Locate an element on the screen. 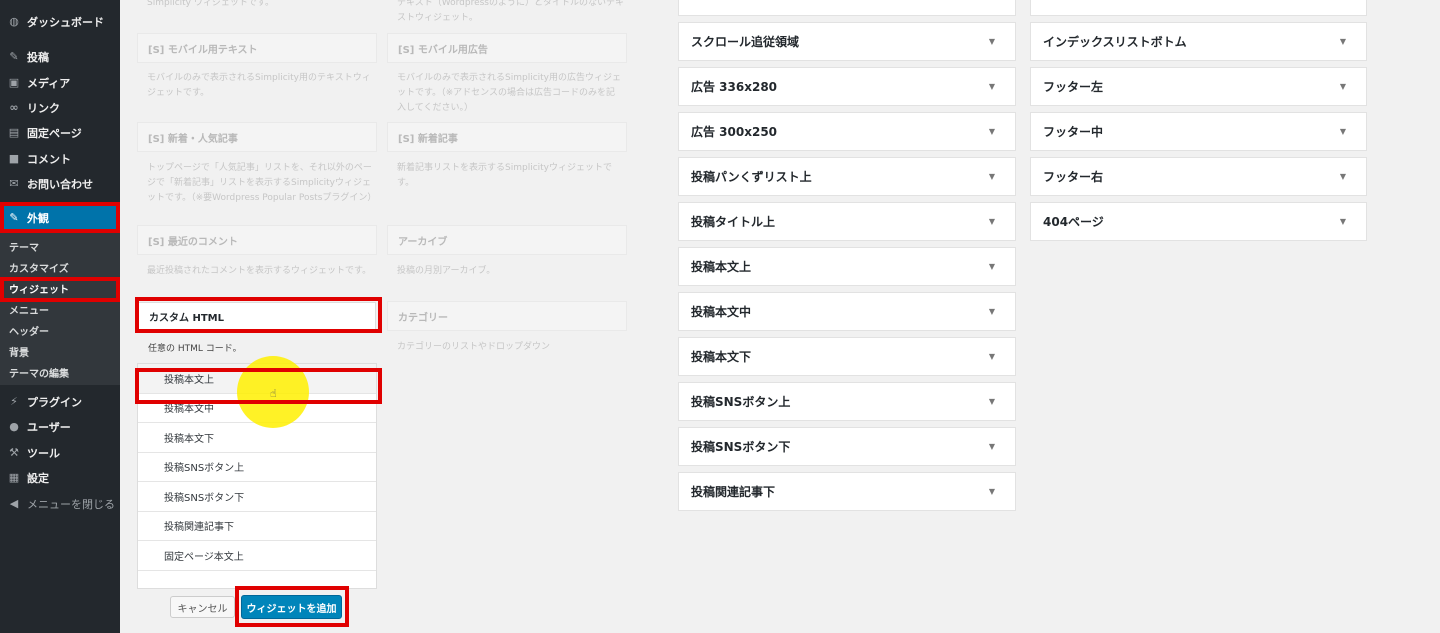  add-widget-button: ウィジェットを追加 is located at coordinates (291, 607).